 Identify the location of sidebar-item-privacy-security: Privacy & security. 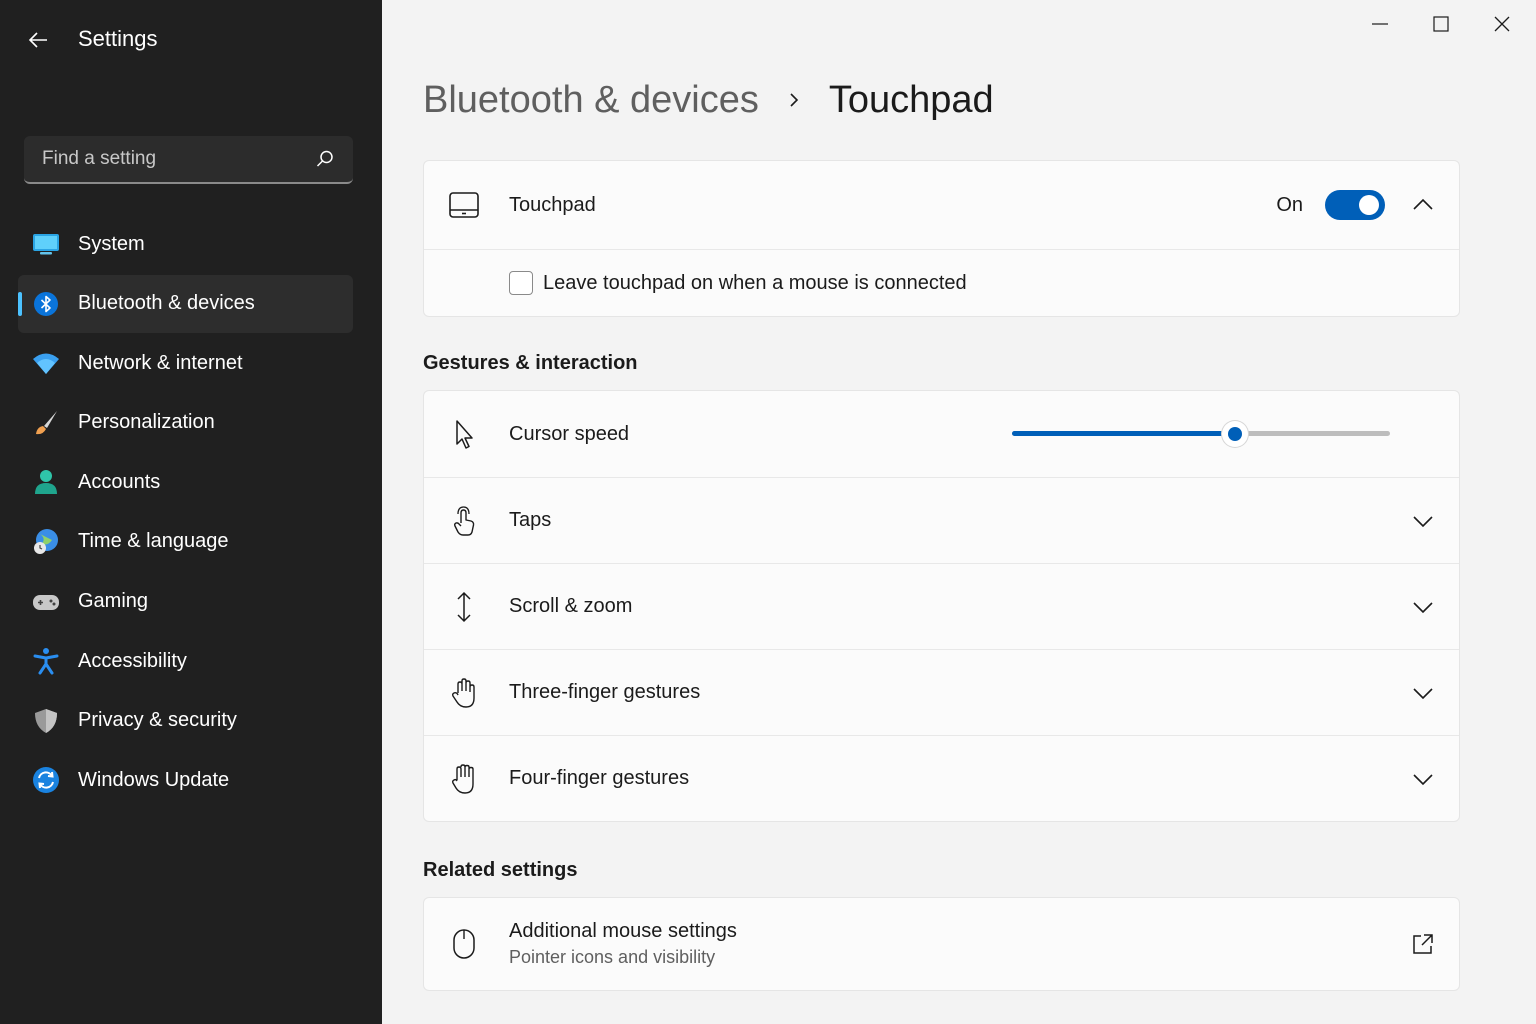
(185, 721).